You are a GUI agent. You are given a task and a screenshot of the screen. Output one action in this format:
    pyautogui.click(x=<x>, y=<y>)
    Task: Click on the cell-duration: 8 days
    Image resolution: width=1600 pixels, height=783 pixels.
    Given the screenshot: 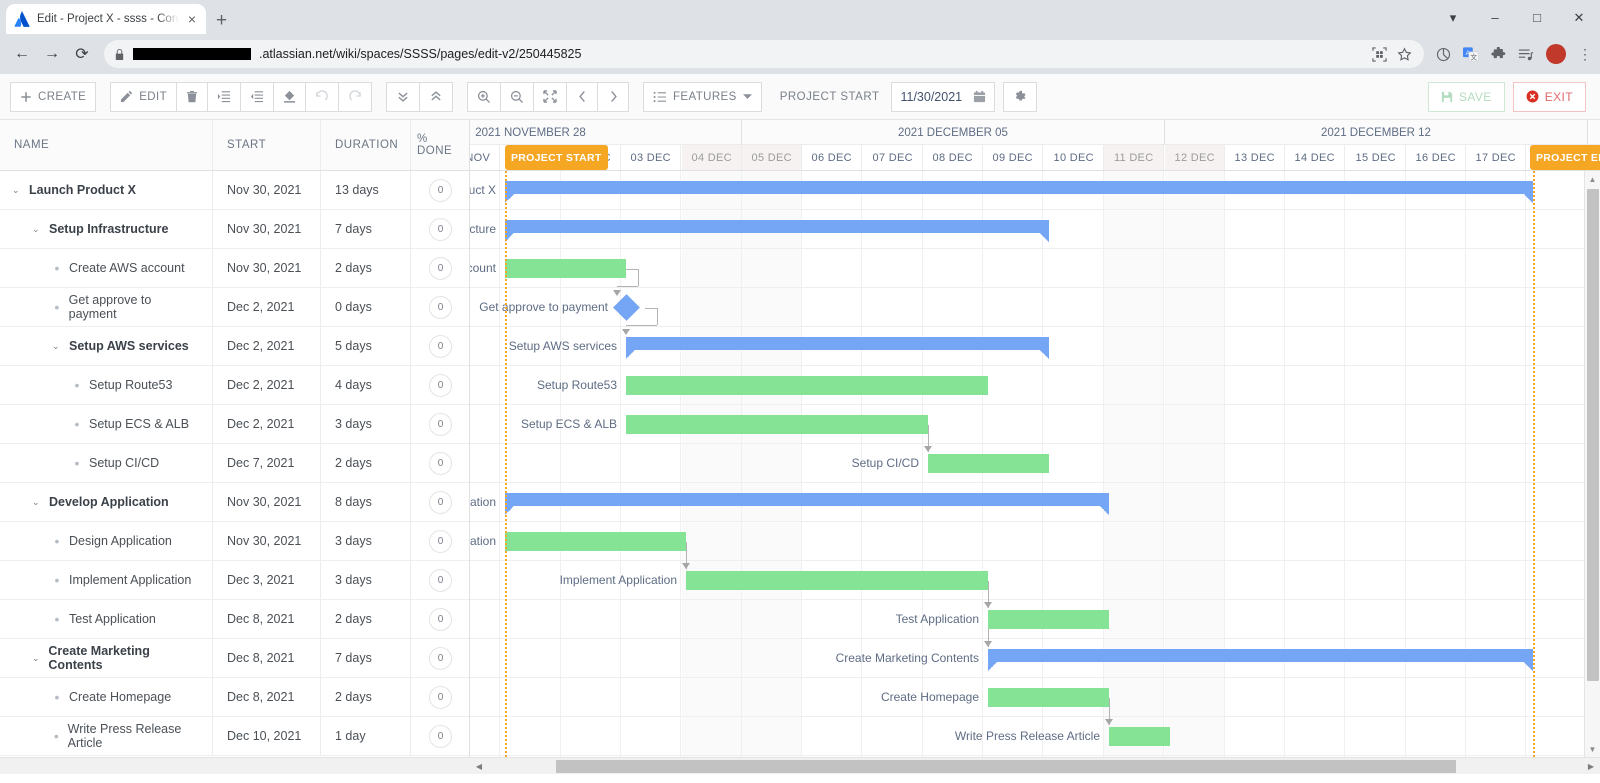 What is the action you would take?
    pyautogui.click(x=365, y=502)
    